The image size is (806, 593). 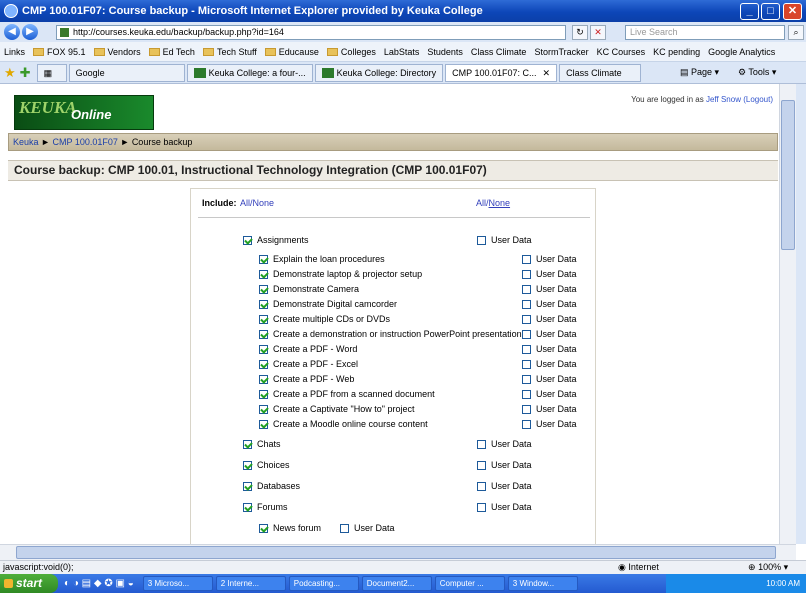 I want to click on link-item: Students, so click(x=445, y=52).